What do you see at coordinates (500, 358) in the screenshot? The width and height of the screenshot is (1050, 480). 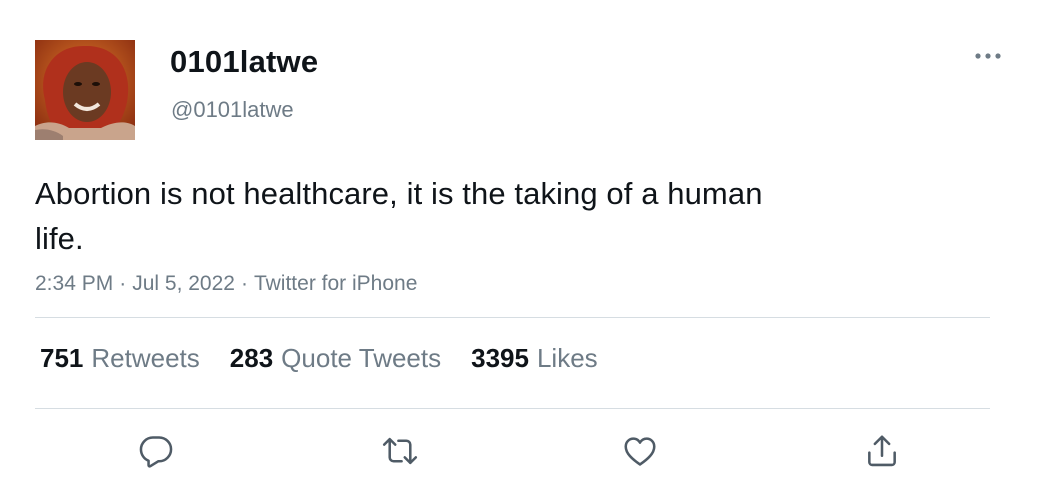 I see `likes-count: 3395` at bounding box center [500, 358].